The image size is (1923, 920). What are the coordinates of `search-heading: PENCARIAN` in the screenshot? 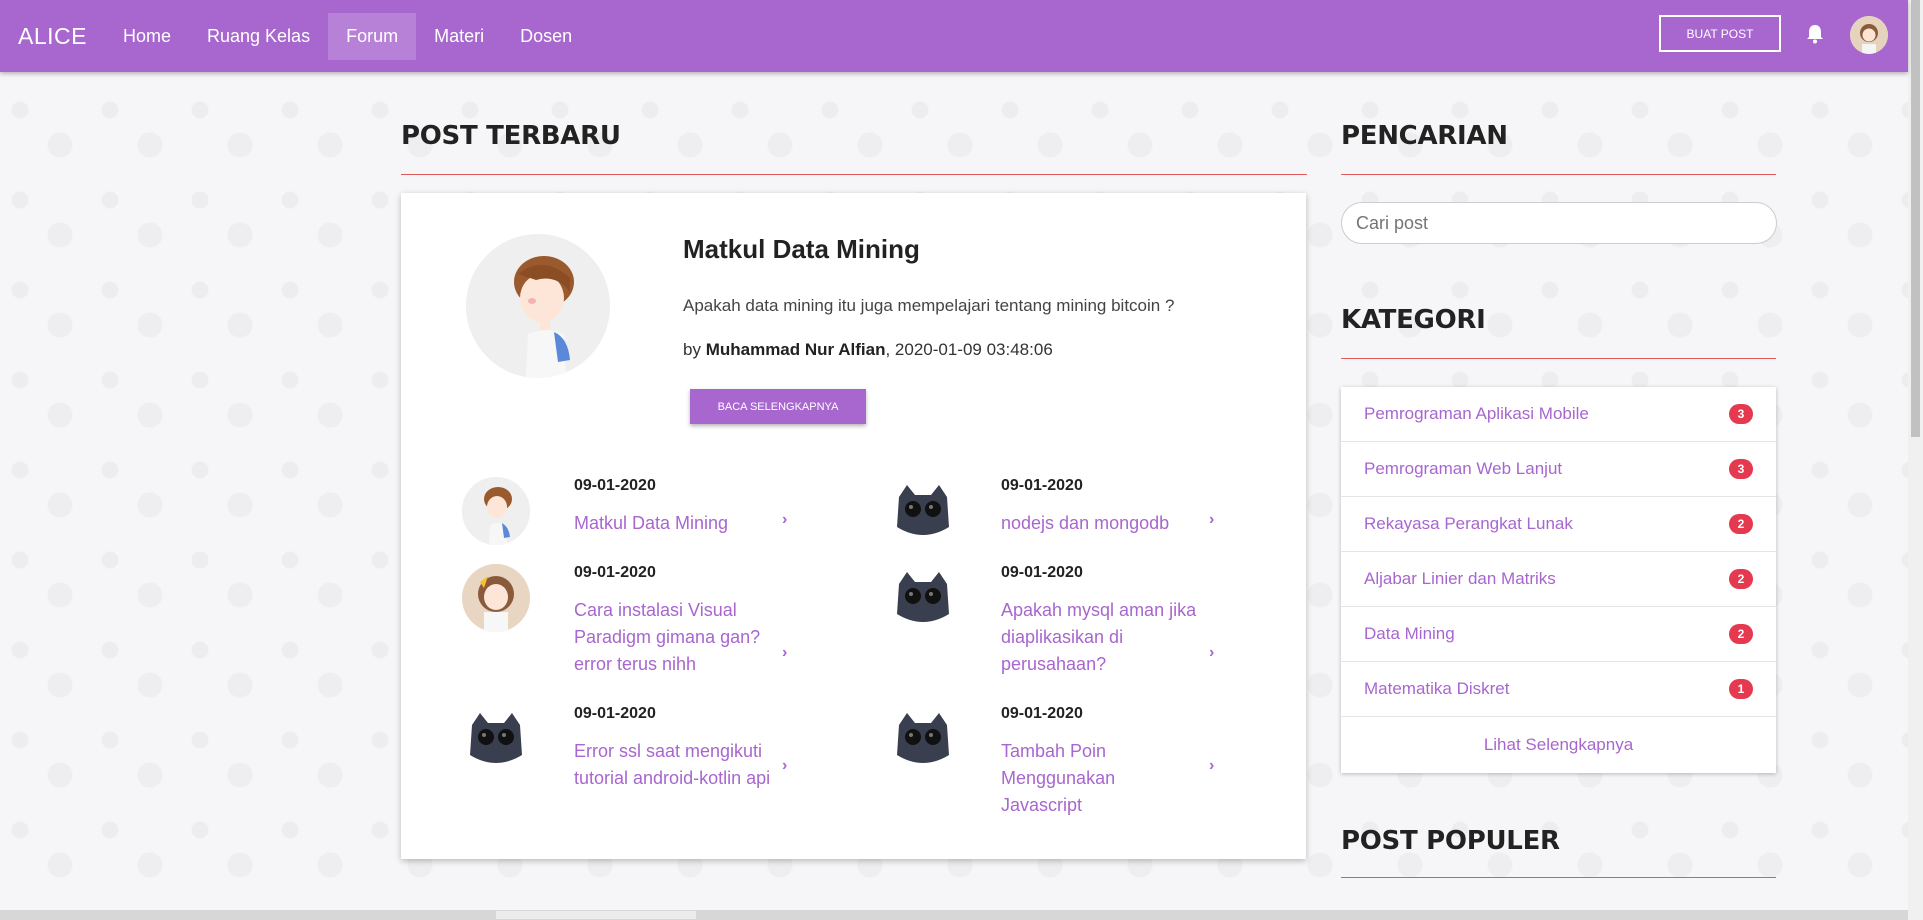 It's located at (1424, 136).